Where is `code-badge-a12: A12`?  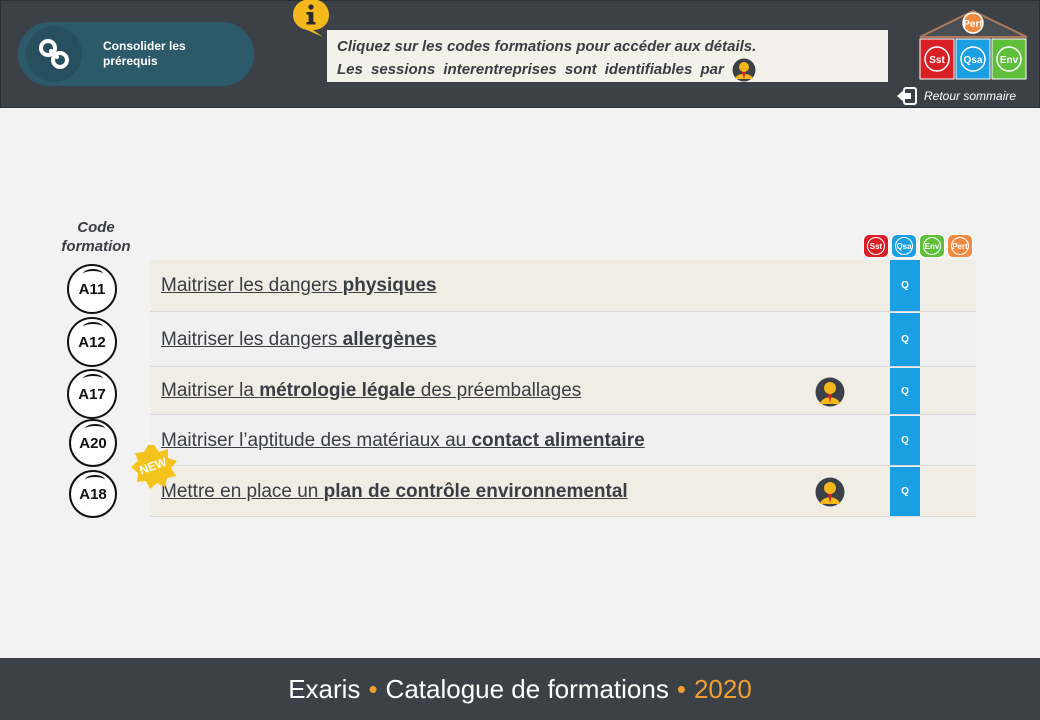 code-badge-a12: A12 is located at coordinates (92, 342).